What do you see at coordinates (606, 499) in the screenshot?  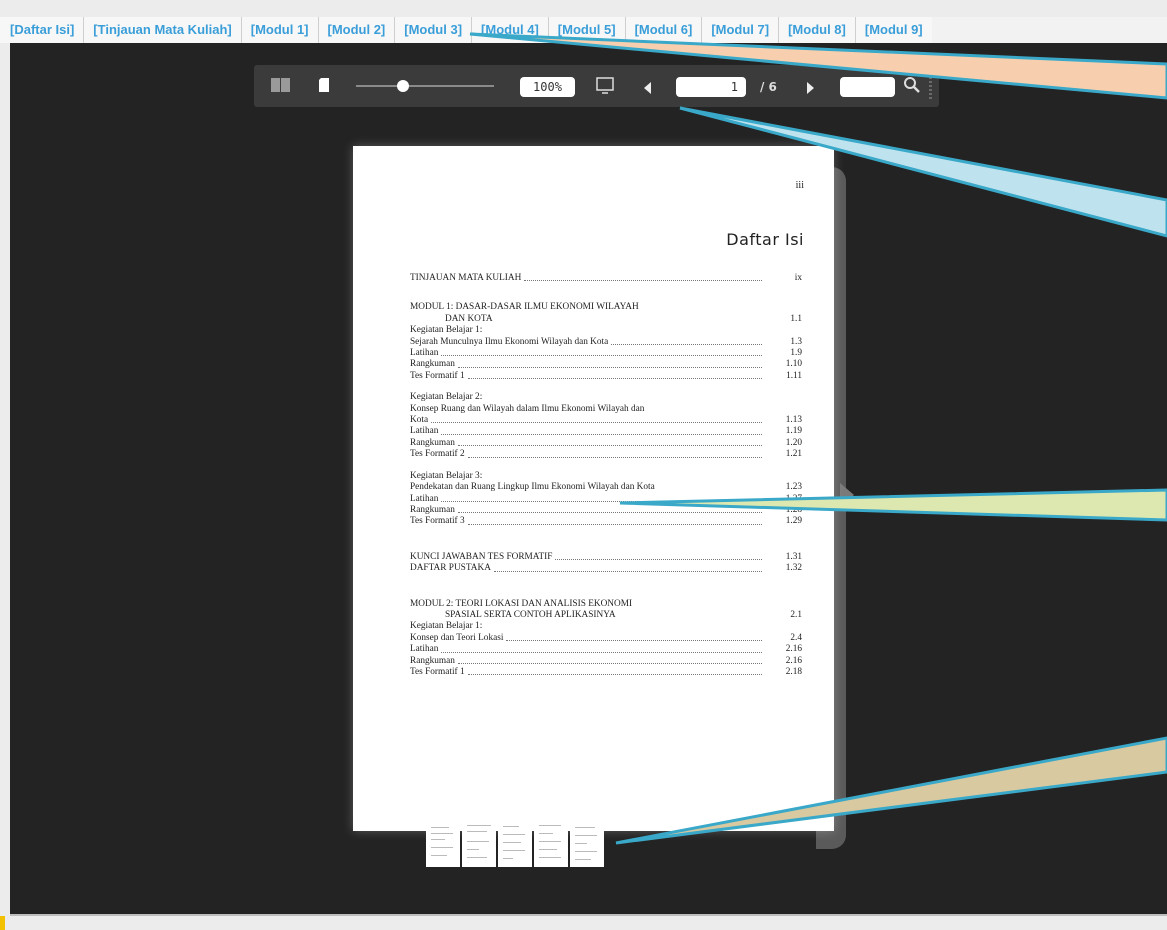 I see `toc-row: Latihan 1.27` at bounding box center [606, 499].